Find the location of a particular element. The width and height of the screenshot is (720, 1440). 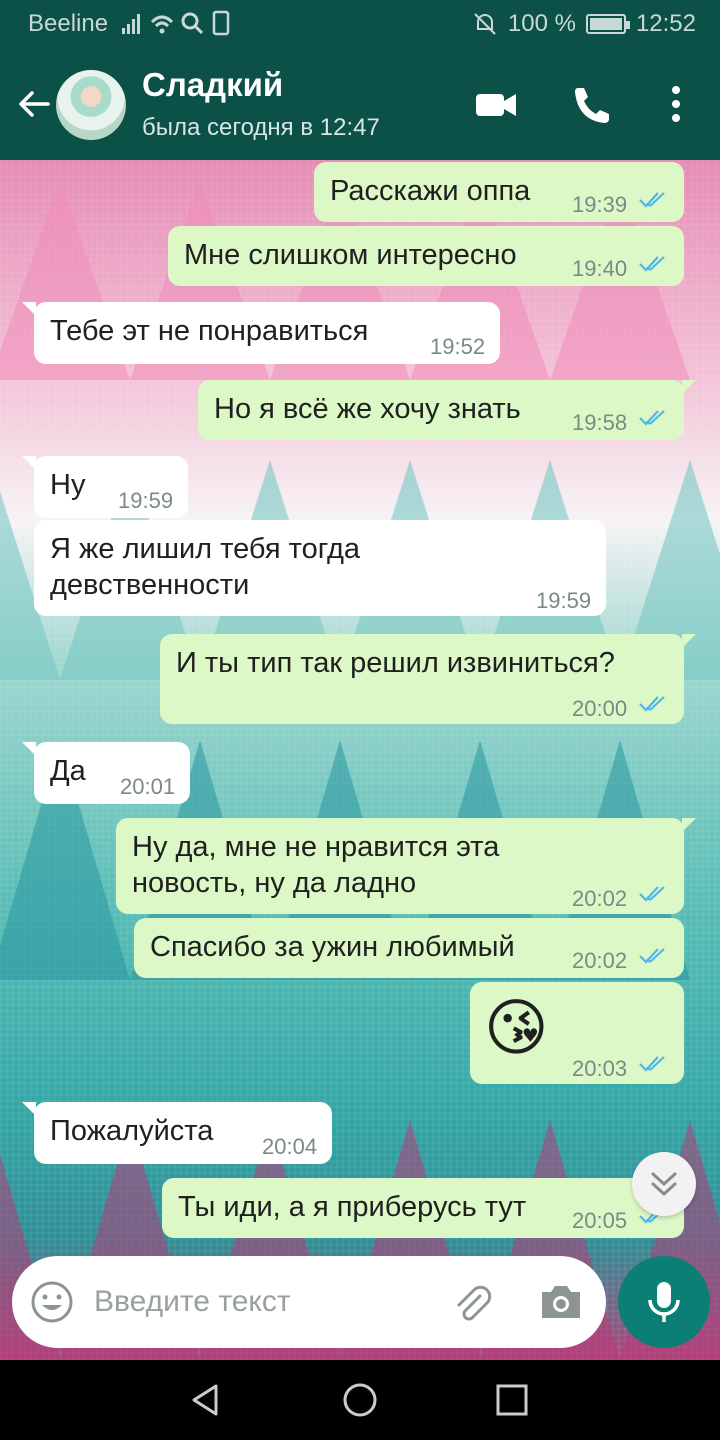

message-text: Мне слишком интересно is located at coordinates (350, 255).